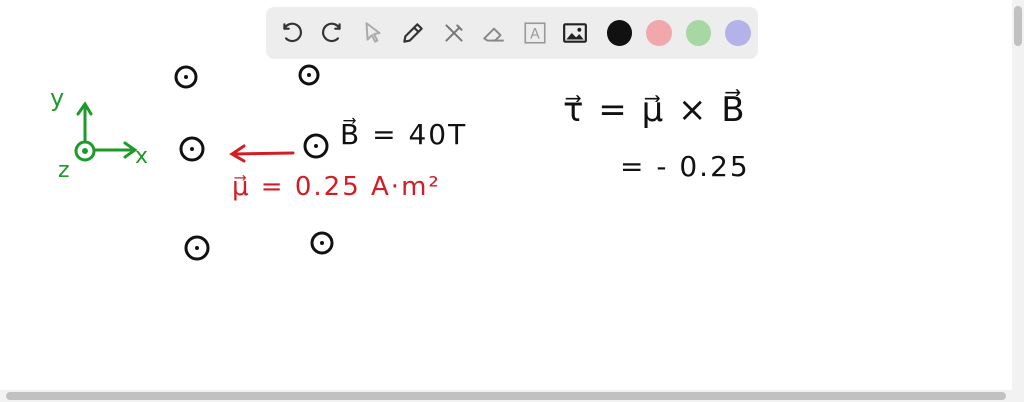 The width and height of the screenshot is (1024, 402). What do you see at coordinates (685, 166) in the screenshot?
I see `torque-result: = - 0.25` at bounding box center [685, 166].